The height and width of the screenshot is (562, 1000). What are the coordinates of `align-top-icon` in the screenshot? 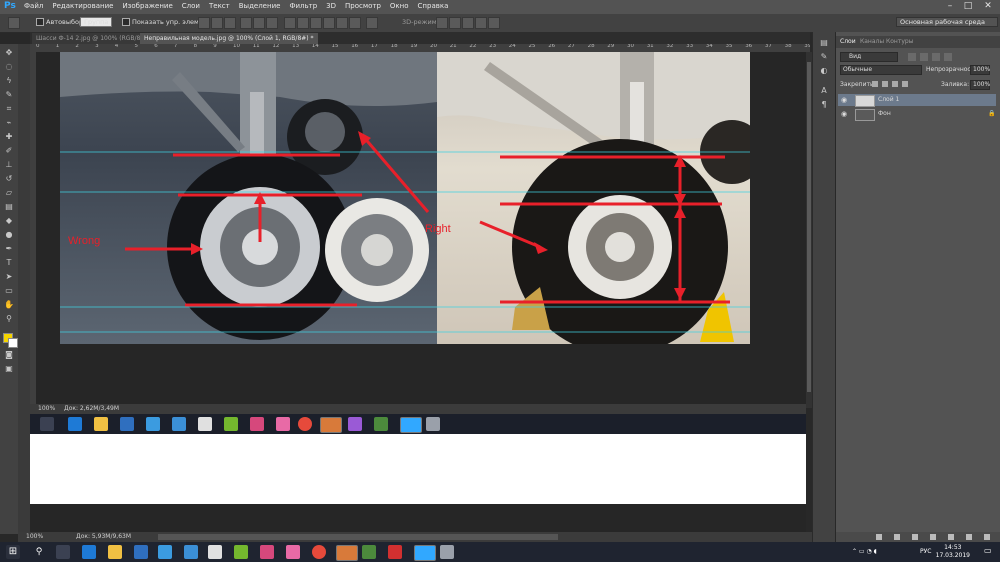 It's located at (204, 23).